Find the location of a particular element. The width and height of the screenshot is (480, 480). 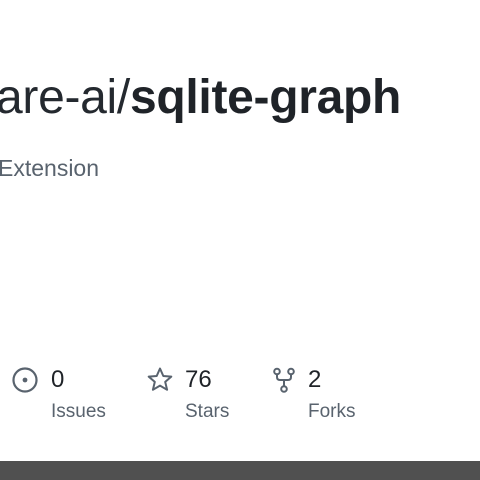

stars-count: 76 is located at coordinates (198, 379).